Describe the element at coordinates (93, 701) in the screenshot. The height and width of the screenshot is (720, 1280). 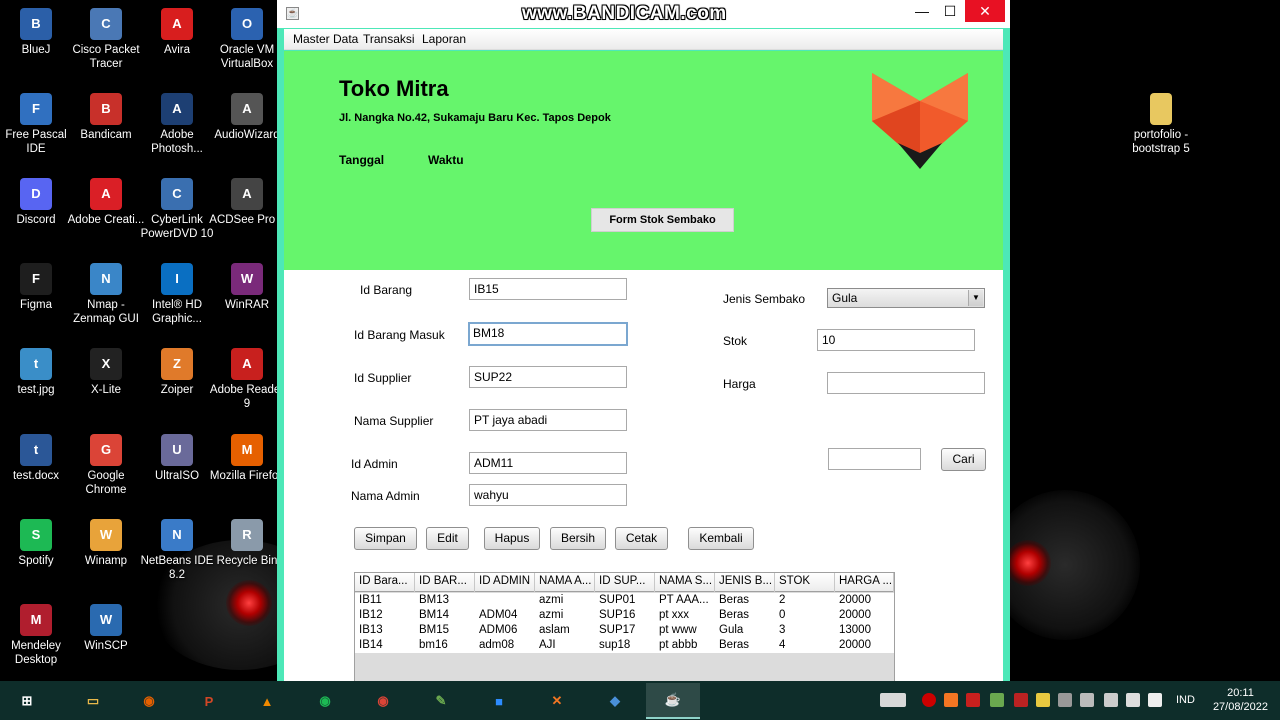
I see `taskbar-app: ▭` at that location.